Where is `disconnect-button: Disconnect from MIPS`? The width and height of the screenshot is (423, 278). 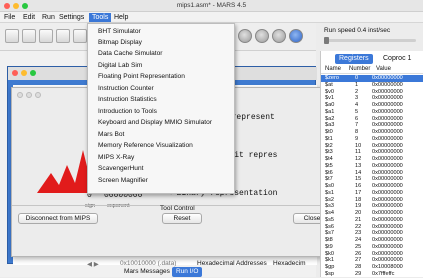 disconnect-button: Disconnect from MIPS is located at coordinates (58, 218).